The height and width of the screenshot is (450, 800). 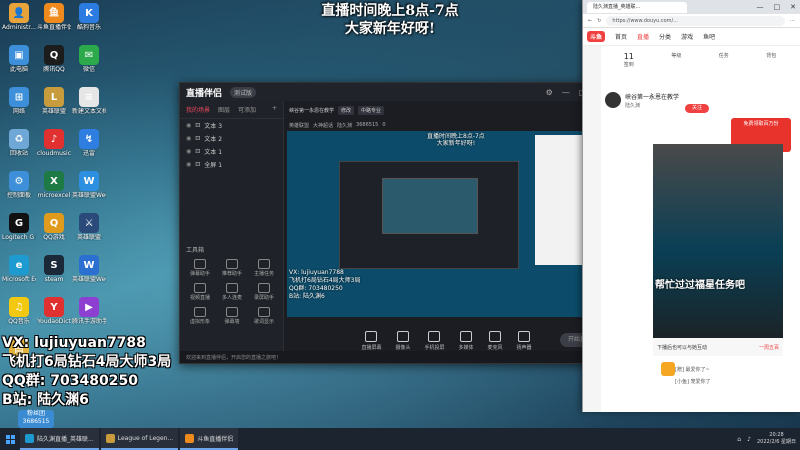 What do you see at coordinates (198, 109) in the screenshot?
I see `tab-scenes: 我的场景` at bounding box center [198, 109].